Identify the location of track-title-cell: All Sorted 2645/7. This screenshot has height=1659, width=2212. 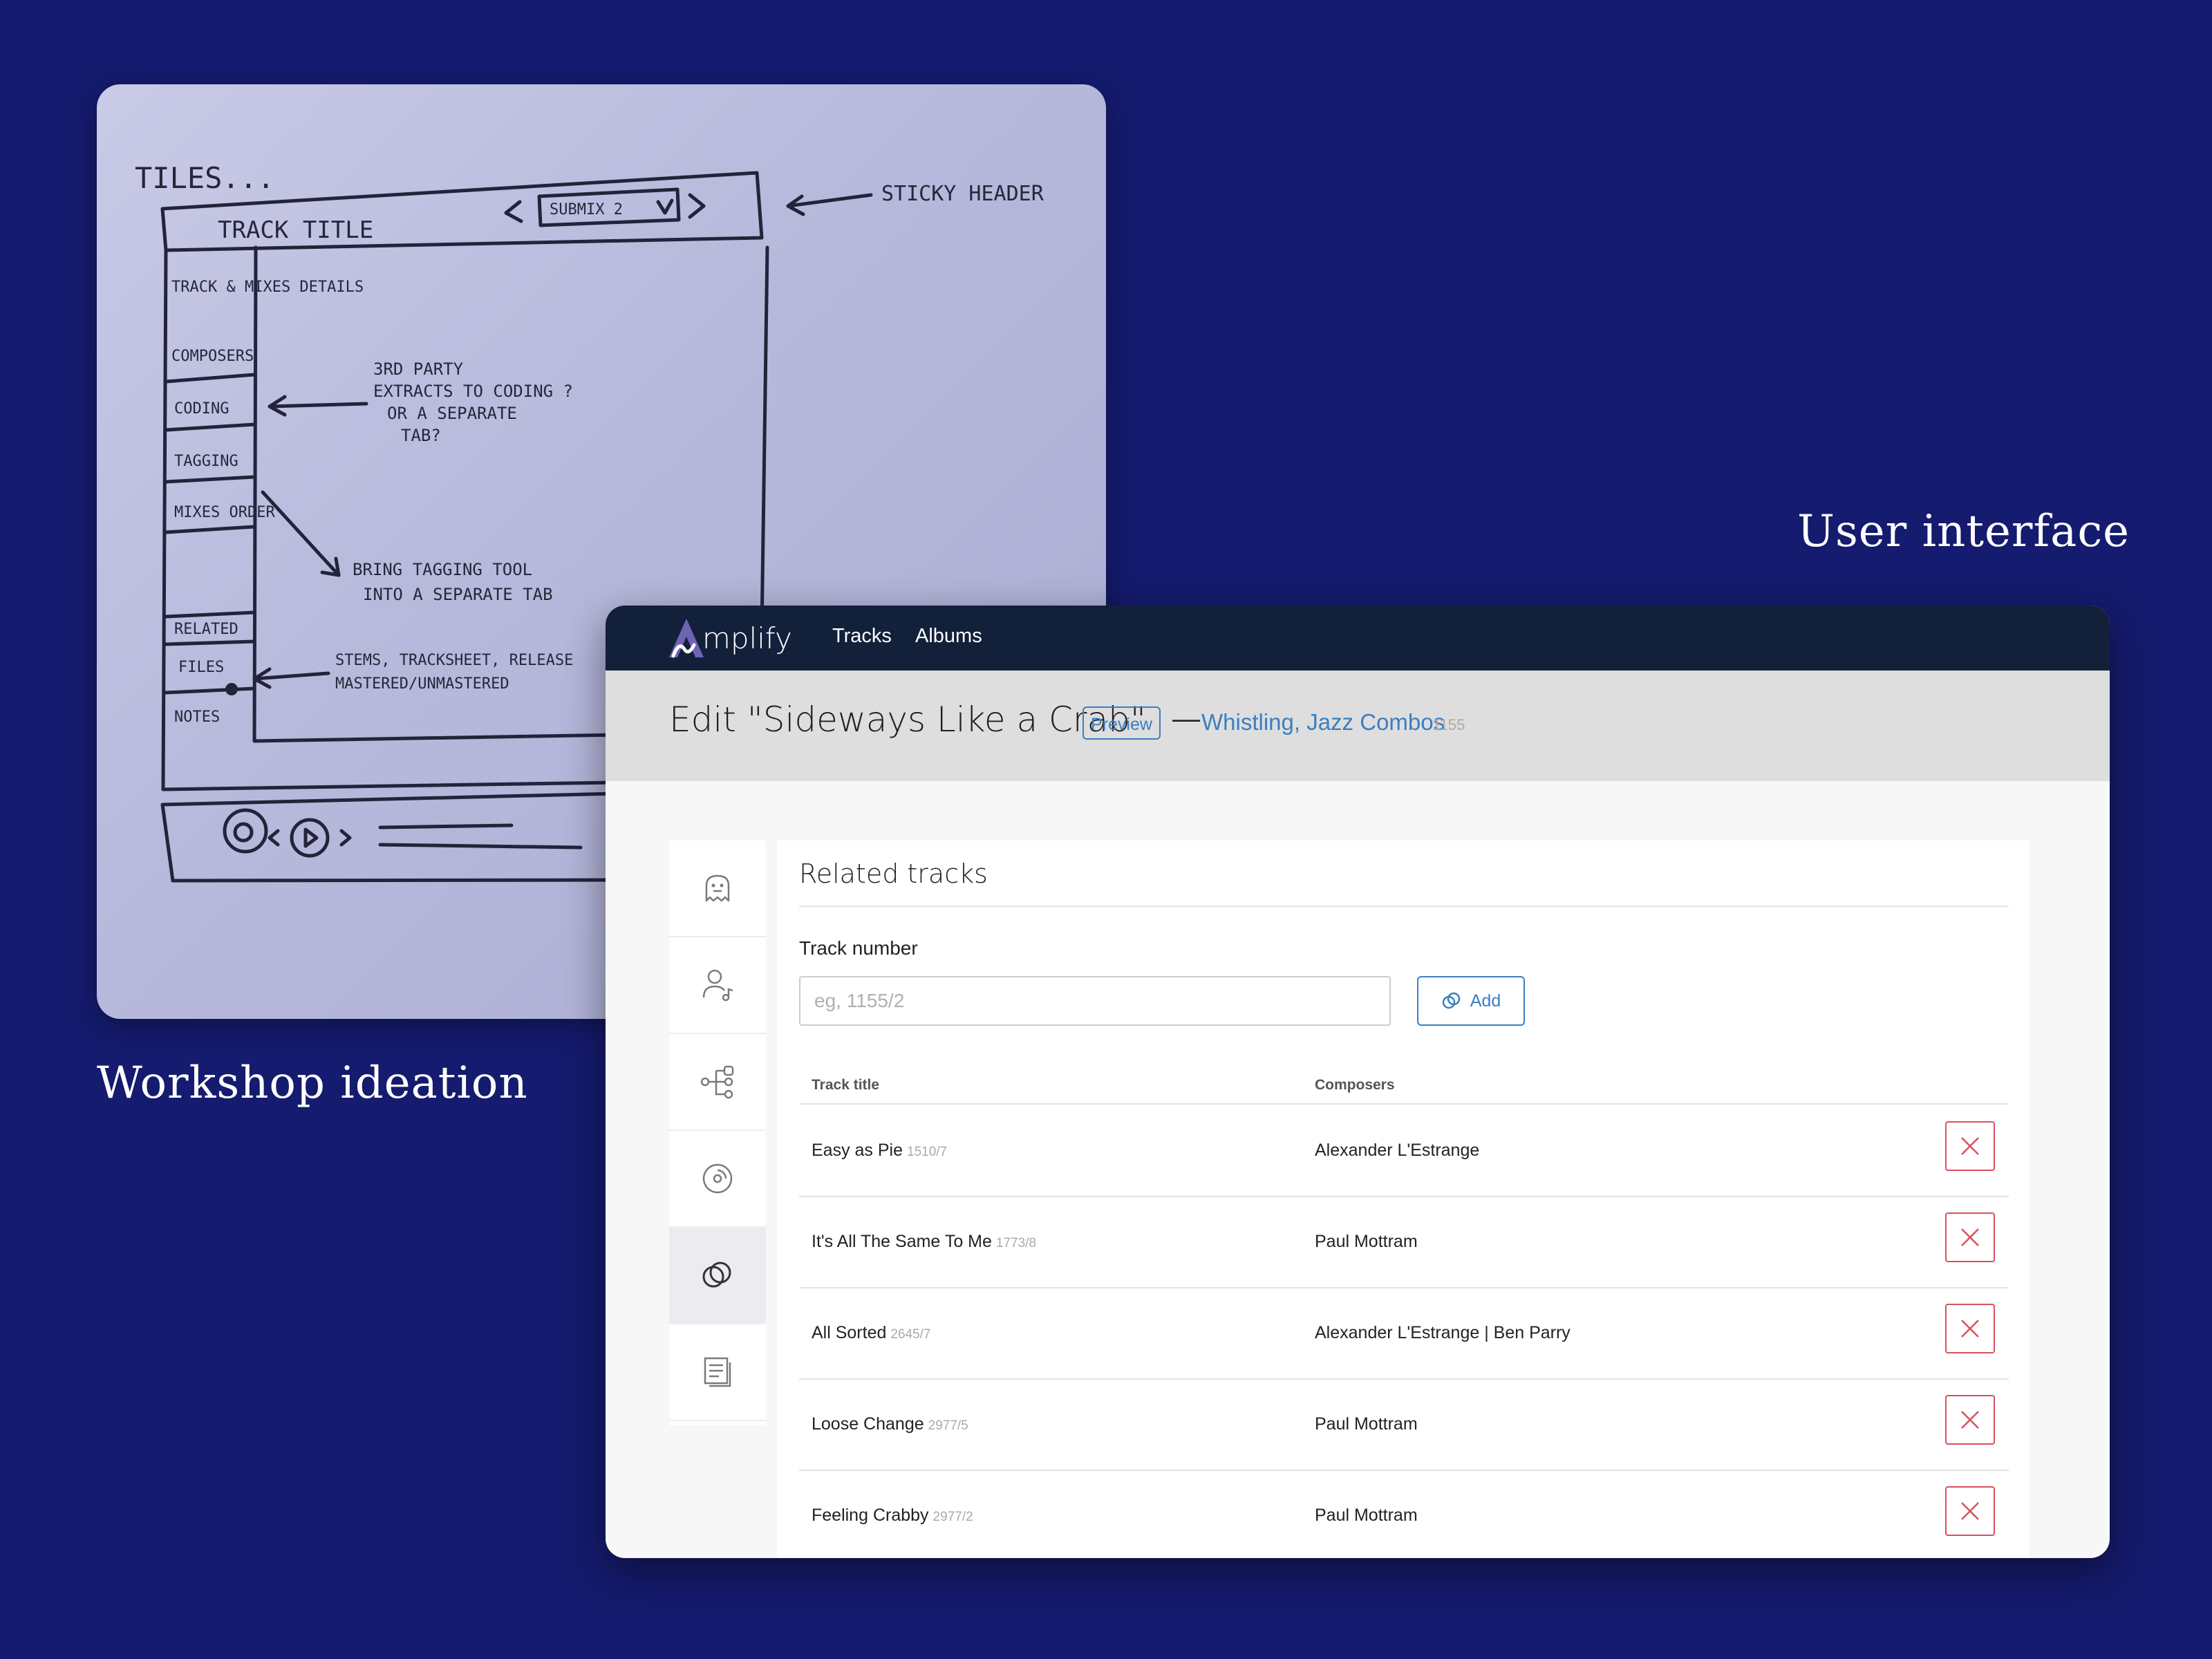
(871, 1333).